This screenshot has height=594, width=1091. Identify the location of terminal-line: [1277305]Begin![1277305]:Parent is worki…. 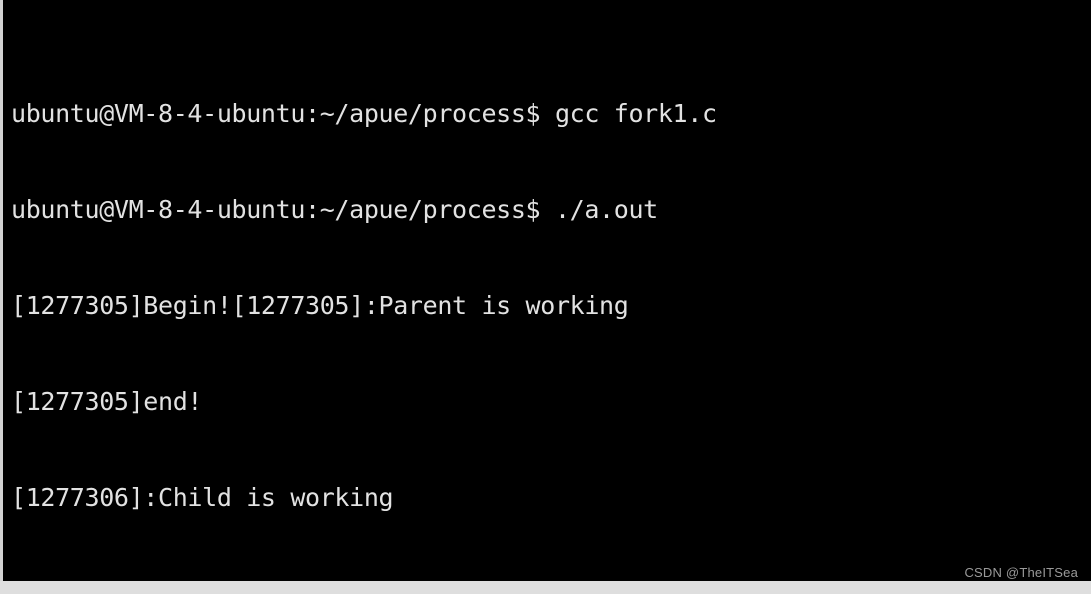
(551, 306).